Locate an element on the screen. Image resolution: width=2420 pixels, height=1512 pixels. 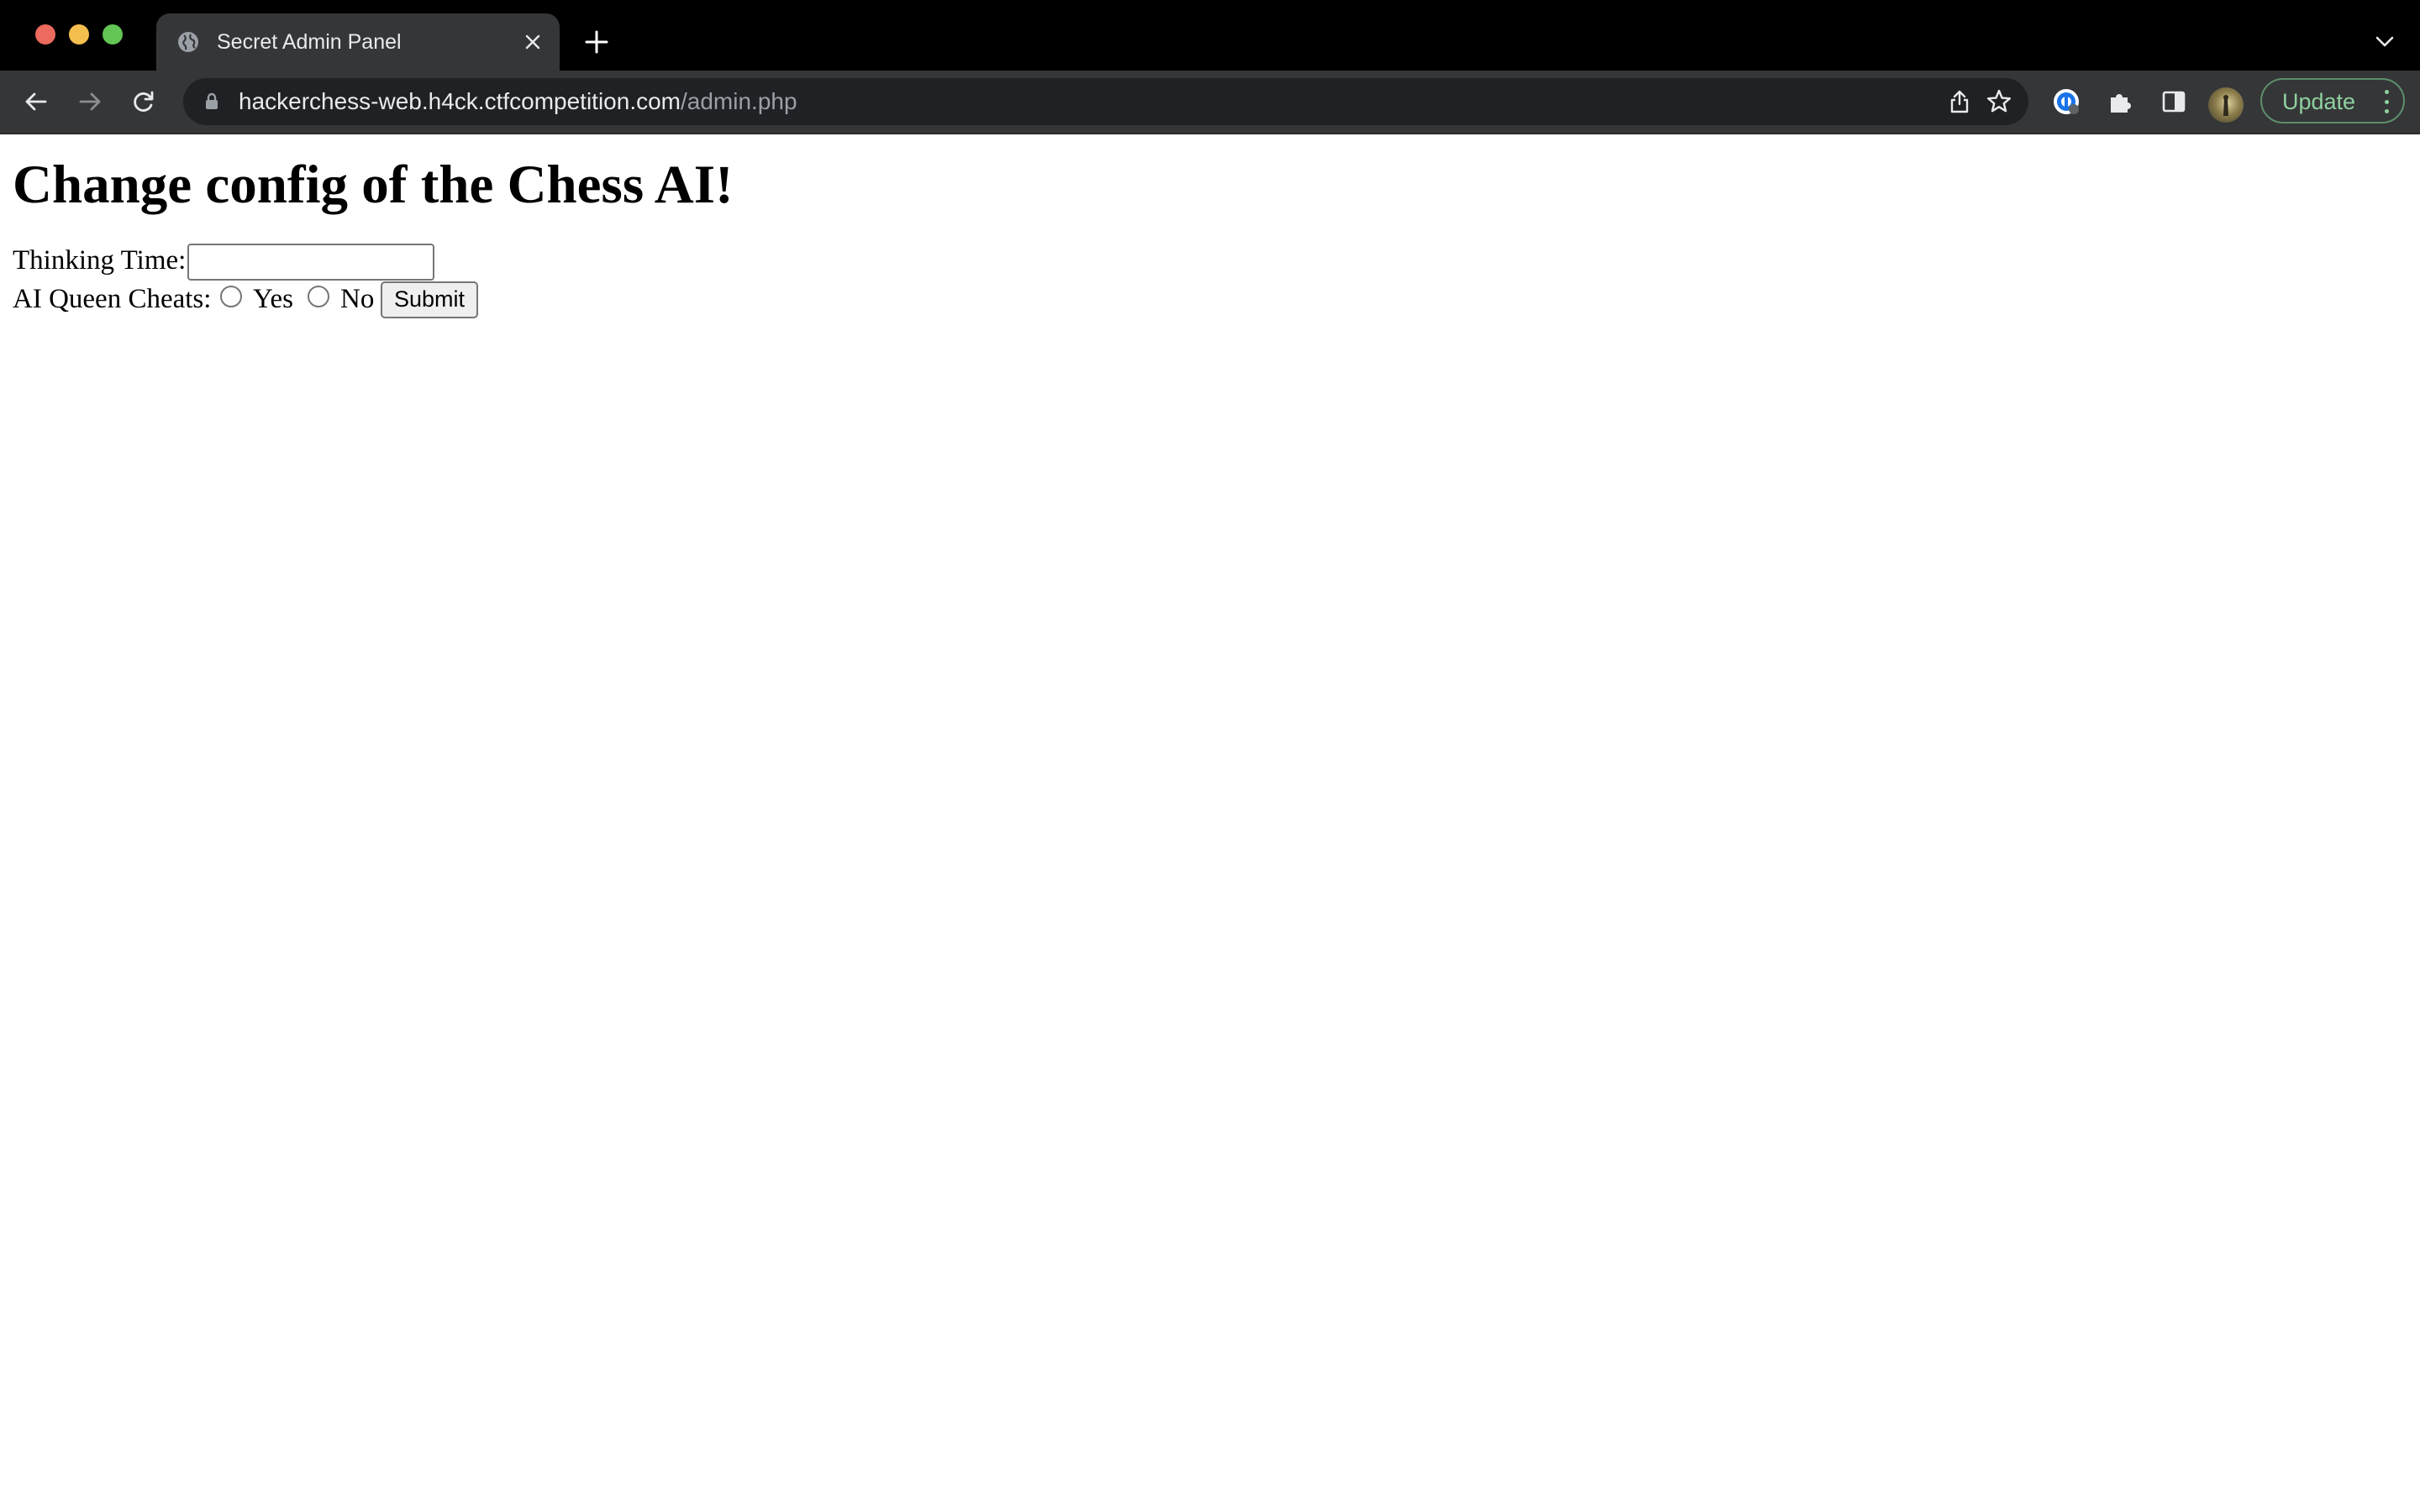
tab-search-chevron-down-icon is located at coordinates (2385, 42).